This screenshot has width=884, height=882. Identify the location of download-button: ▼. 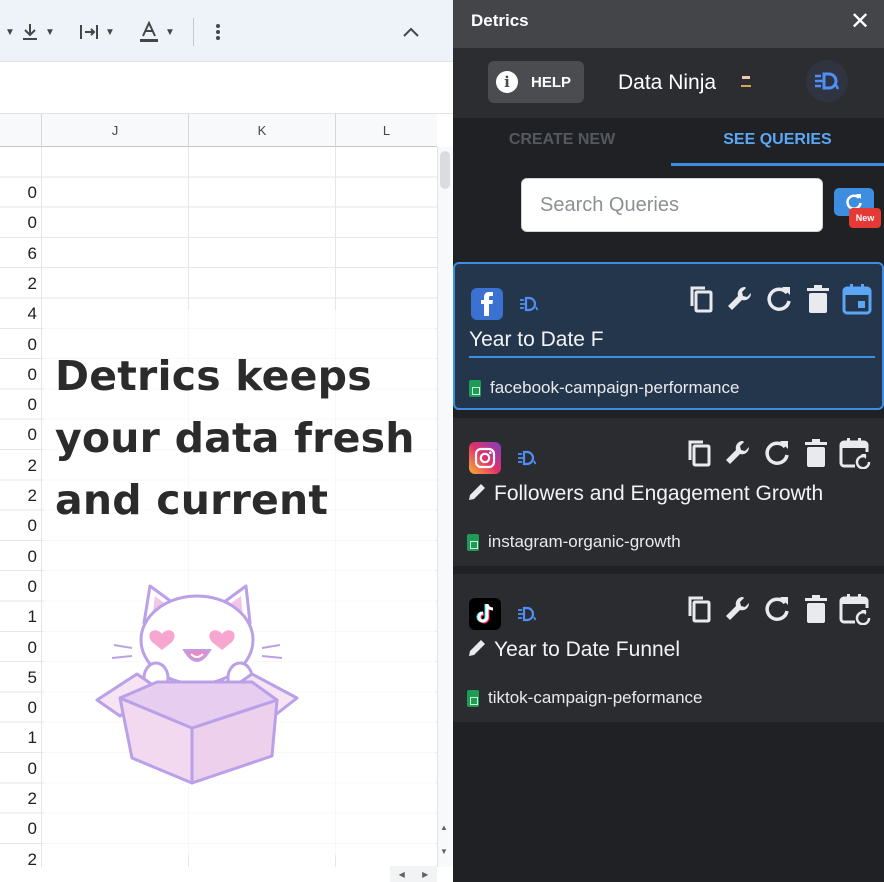
(37, 32).